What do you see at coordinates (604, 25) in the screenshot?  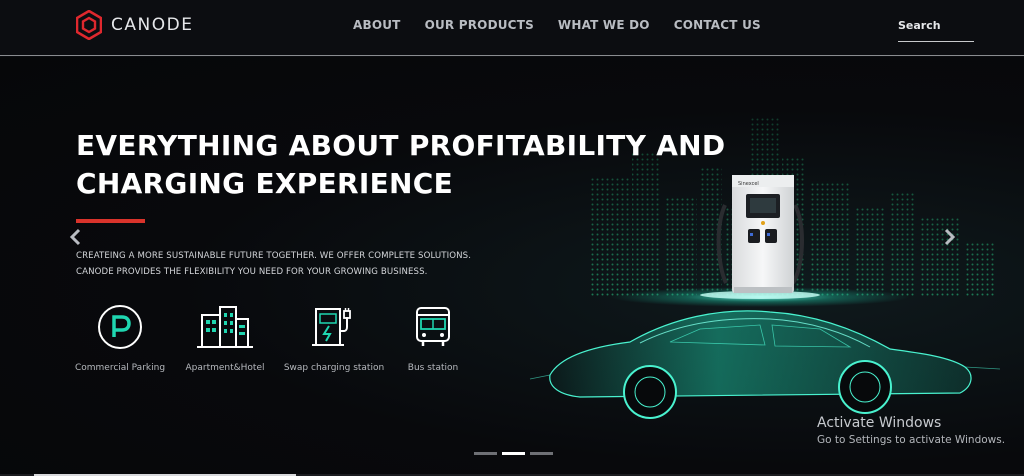 I see `nav-item-what-we-do: WHAT WE DO` at bounding box center [604, 25].